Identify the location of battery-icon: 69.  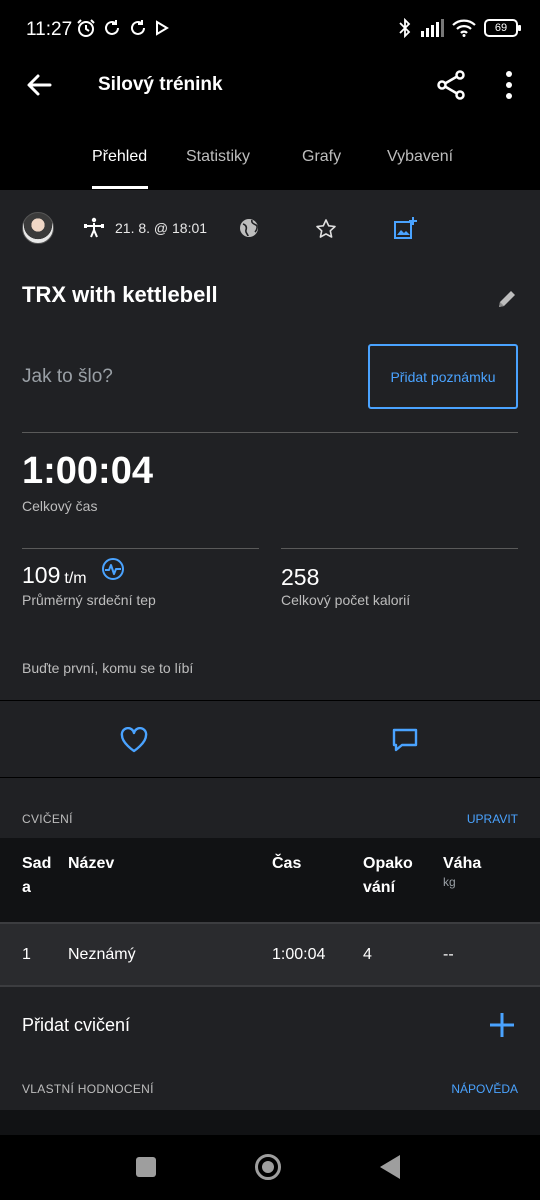
(502, 28).